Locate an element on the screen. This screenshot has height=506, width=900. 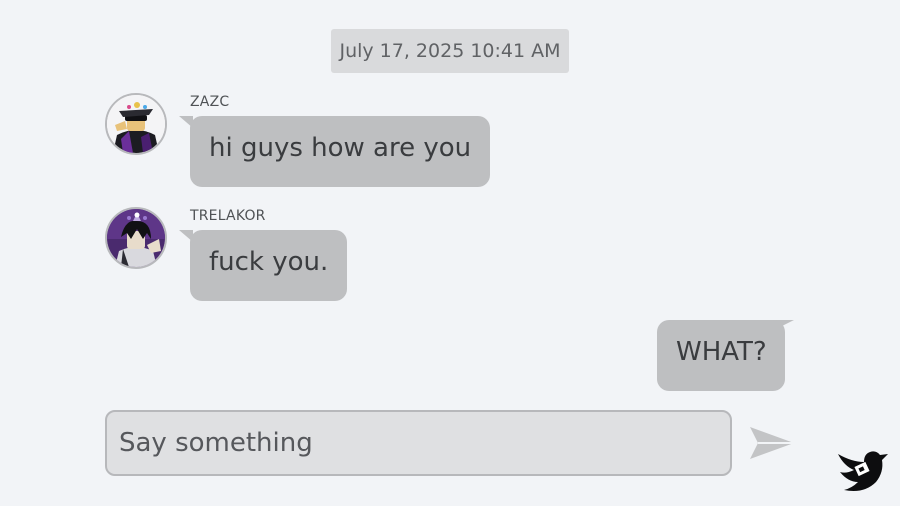
message-text: WHAT? is located at coordinates (721, 352).